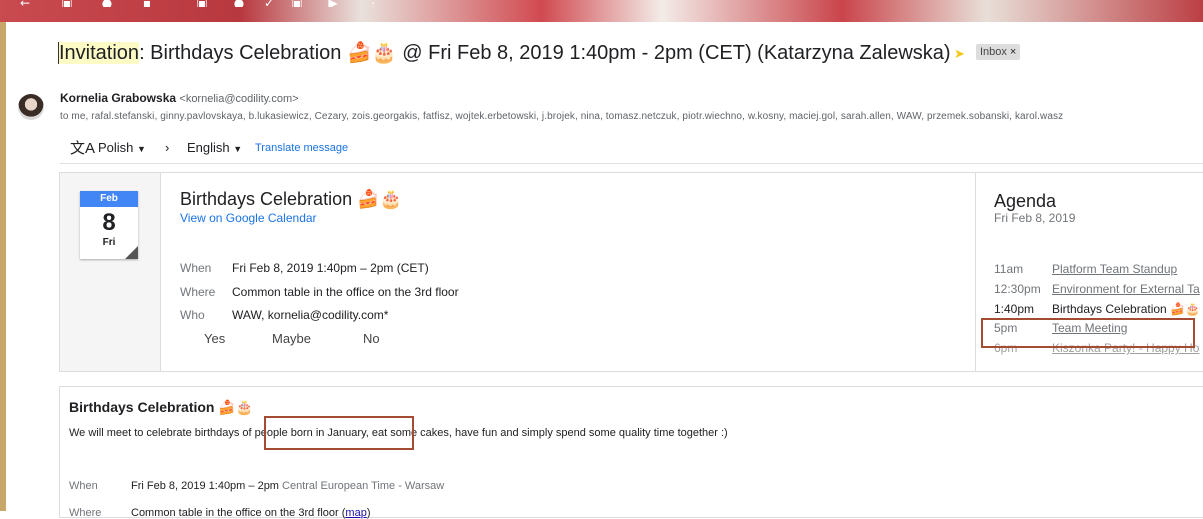  What do you see at coordinates (301, 148) in the screenshot?
I see `translate-message-link: Translate message` at bounding box center [301, 148].